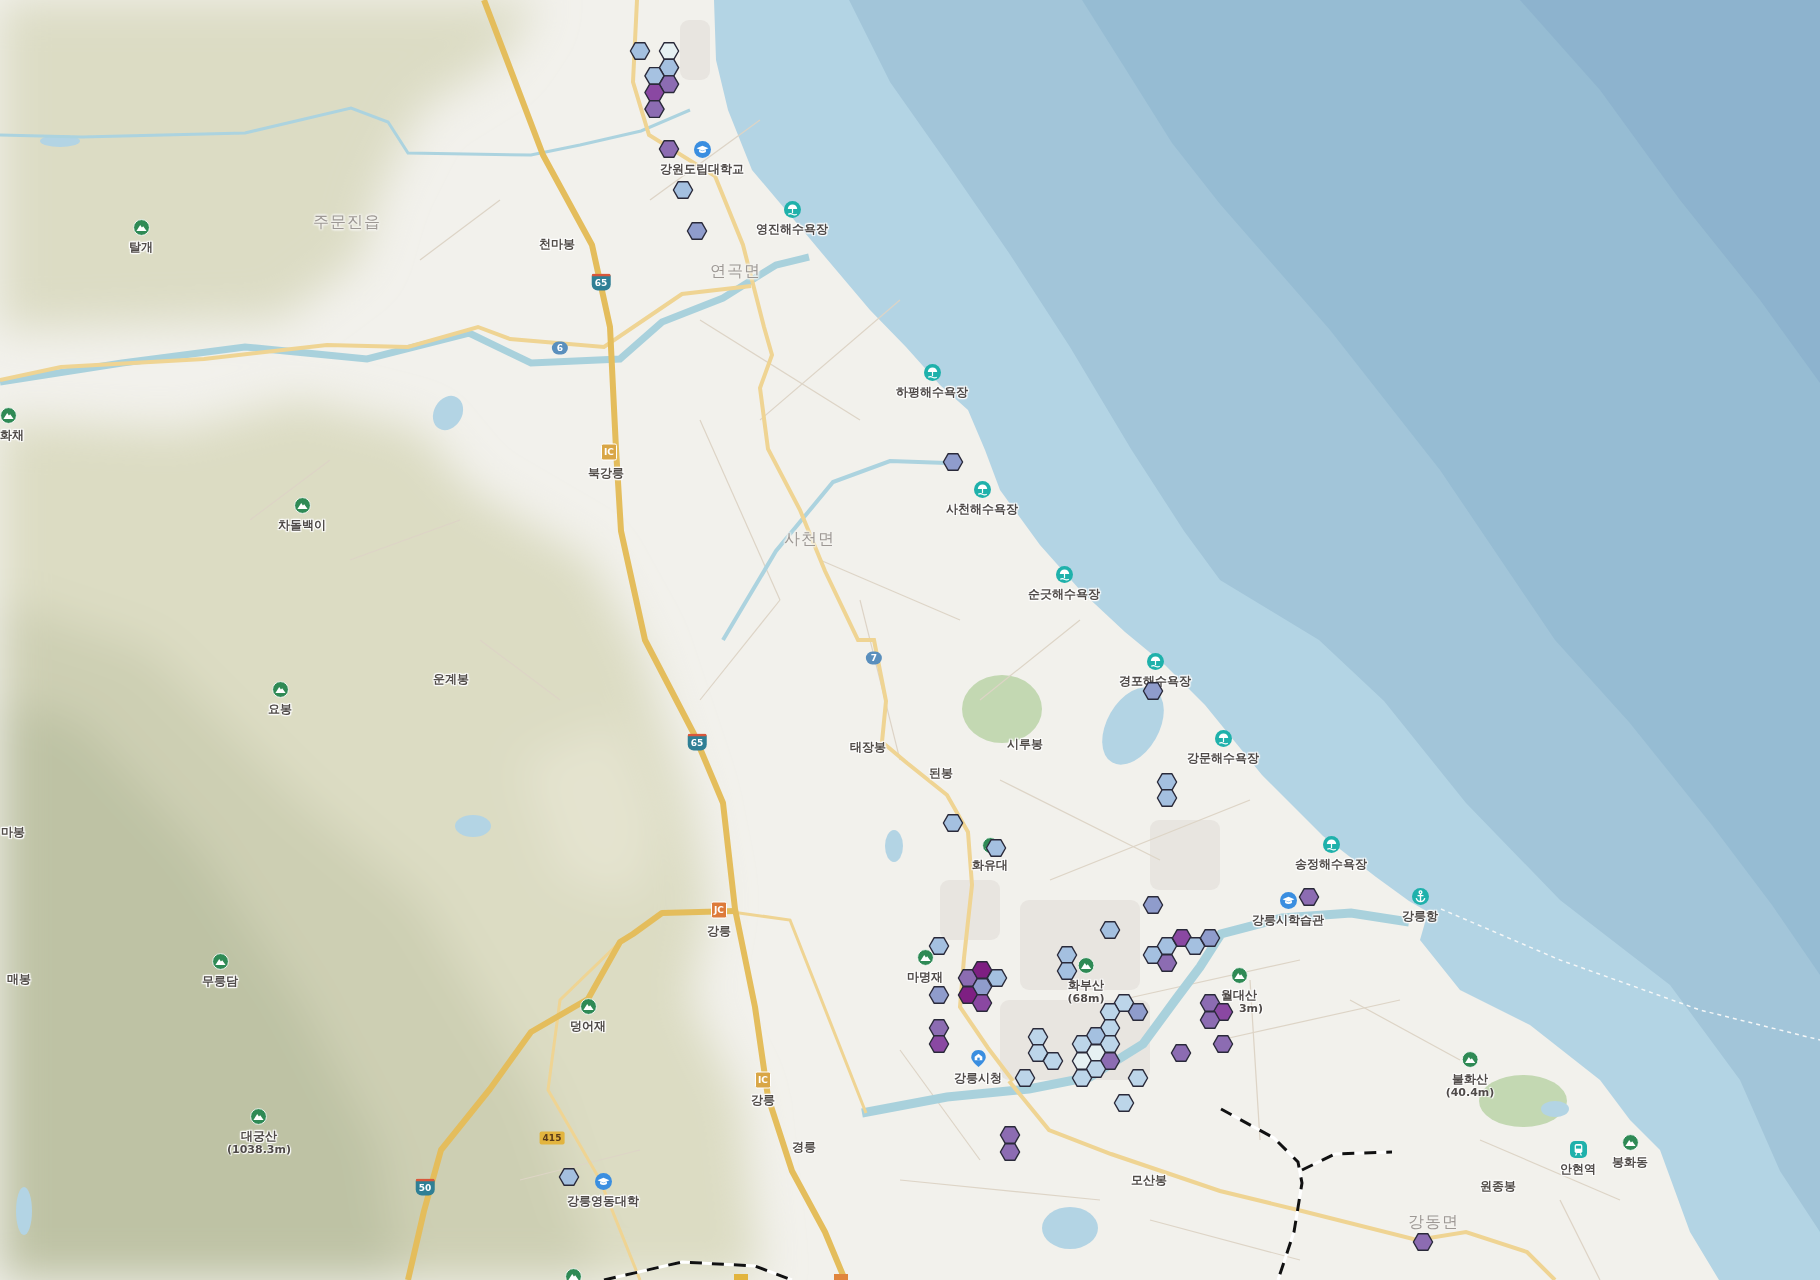 This screenshot has height=1280, width=1820. What do you see at coordinates (990, 865) in the screenshot?
I see `place-label: 화유대` at bounding box center [990, 865].